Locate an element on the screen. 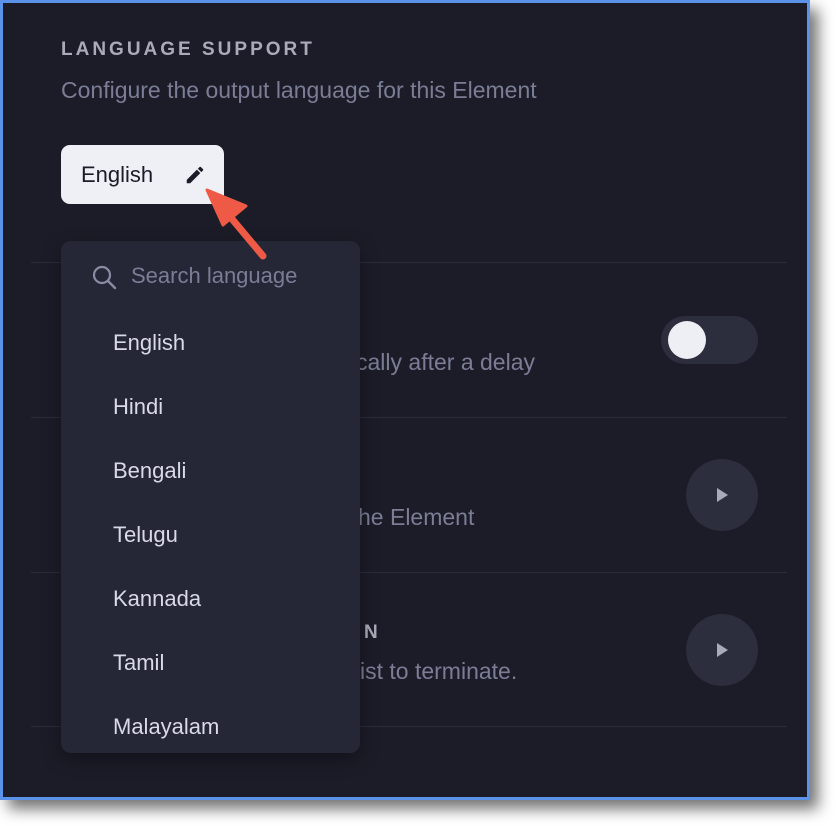 Image resolution: width=836 pixels, height=826 pixels. terminate-row-title: N is located at coordinates (372, 632).